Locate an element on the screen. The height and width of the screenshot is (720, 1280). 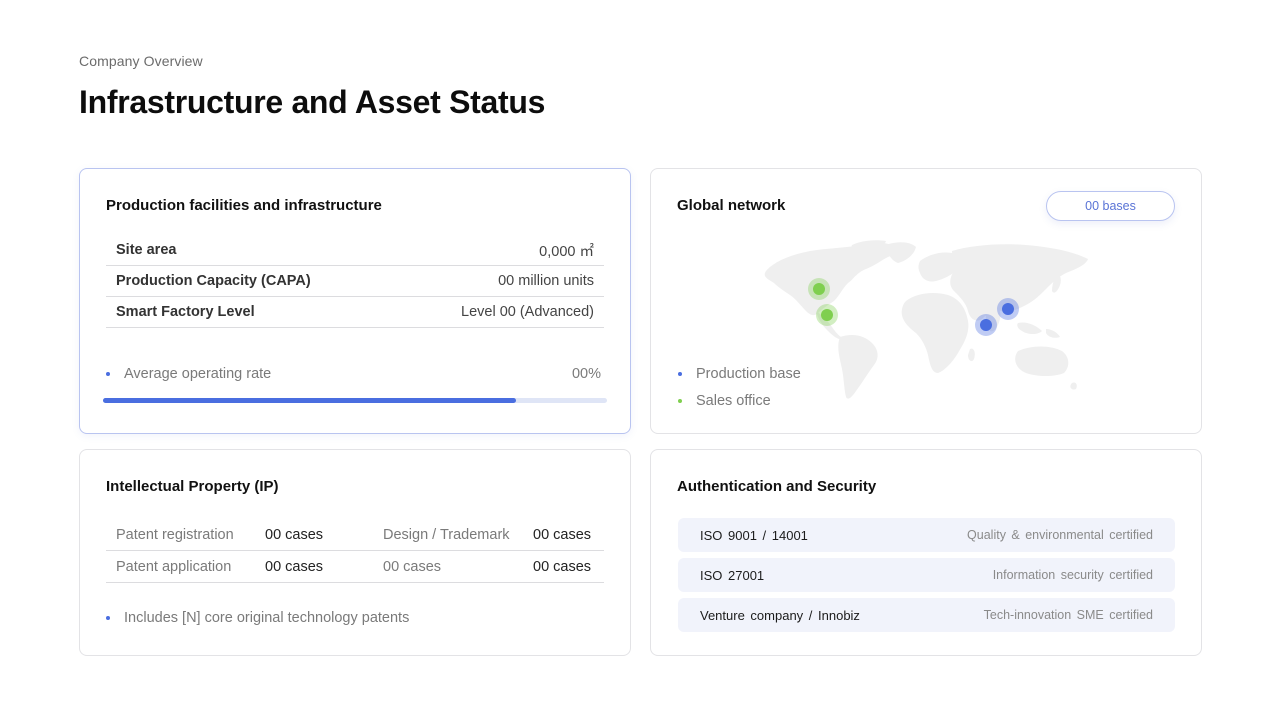
ip-label: Patent application is located at coordinates (174, 566).